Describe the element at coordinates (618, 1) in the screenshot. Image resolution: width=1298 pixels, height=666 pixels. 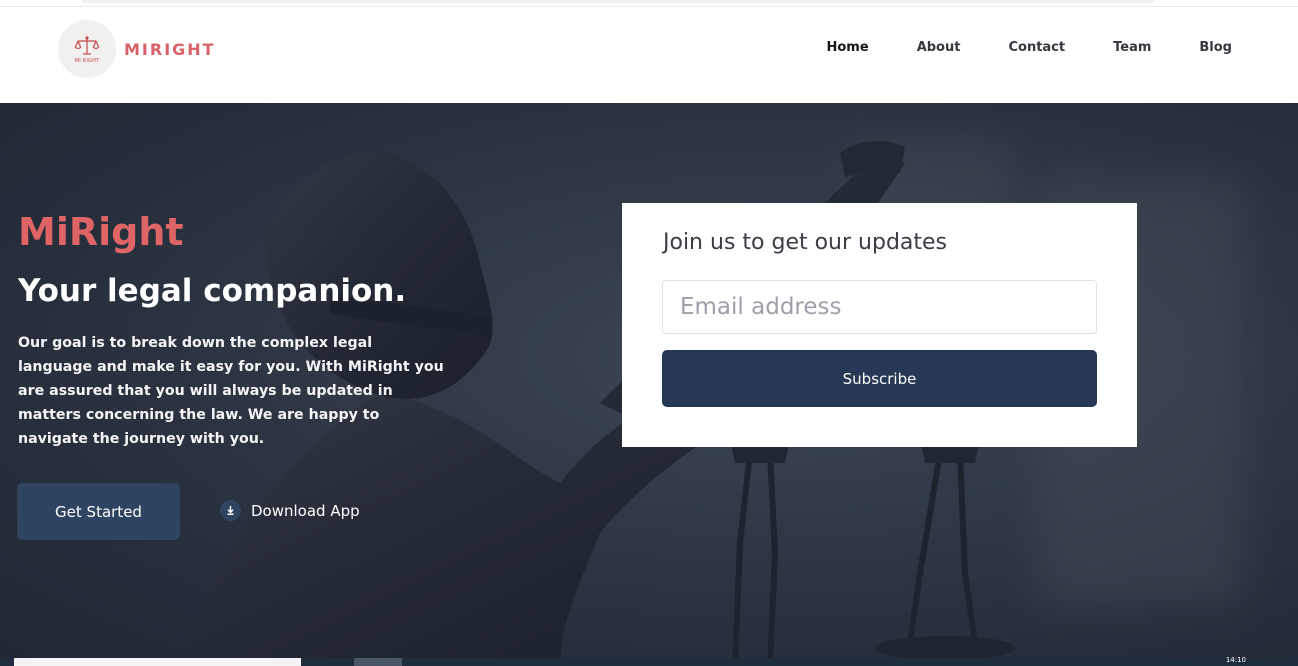
I see `top-strip-bar` at that location.